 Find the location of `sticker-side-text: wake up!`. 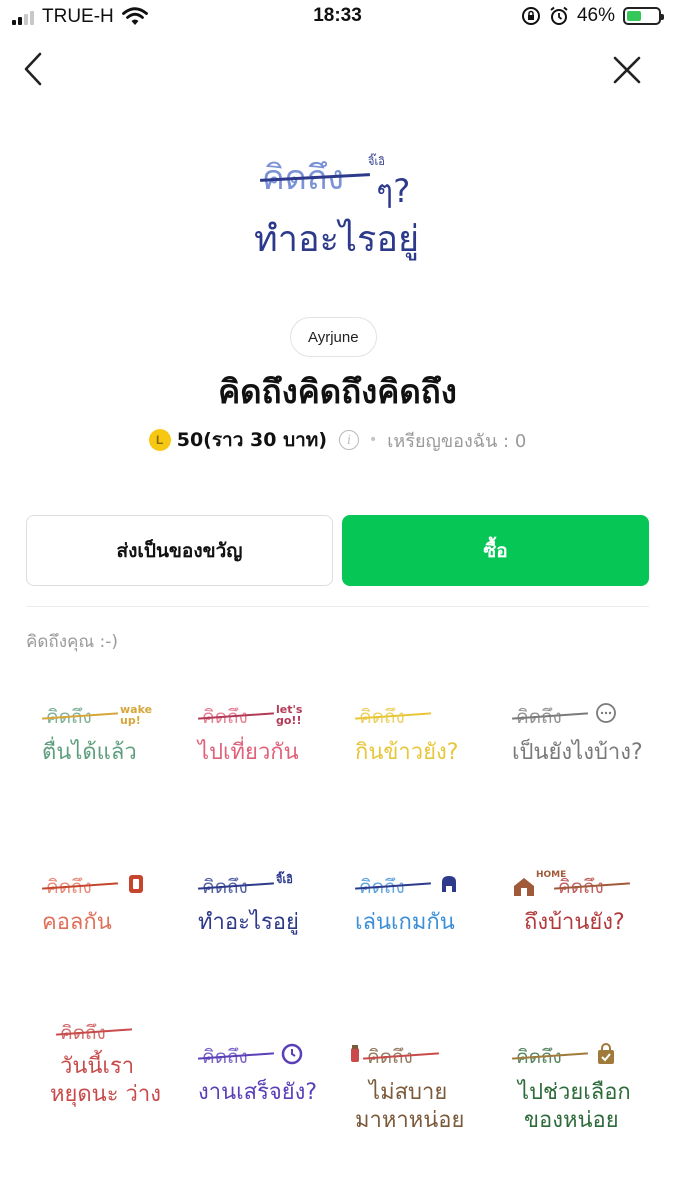

sticker-side-text: wake up! is located at coordinates (136, 715).